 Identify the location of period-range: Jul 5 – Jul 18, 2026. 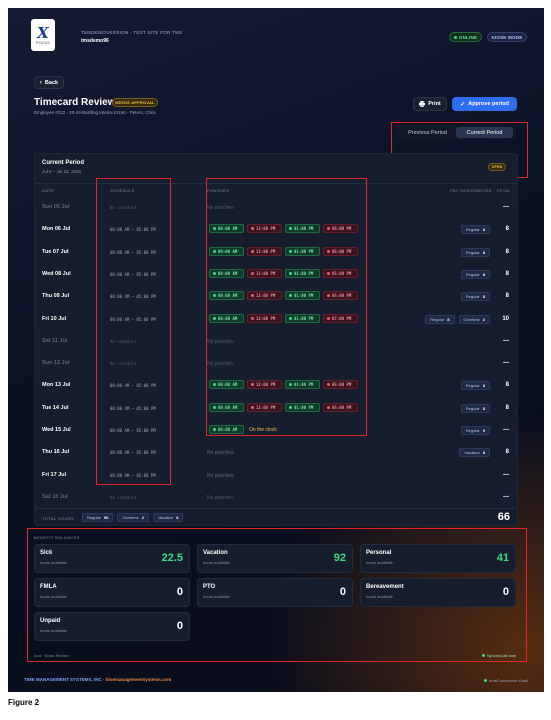
(62, 171).